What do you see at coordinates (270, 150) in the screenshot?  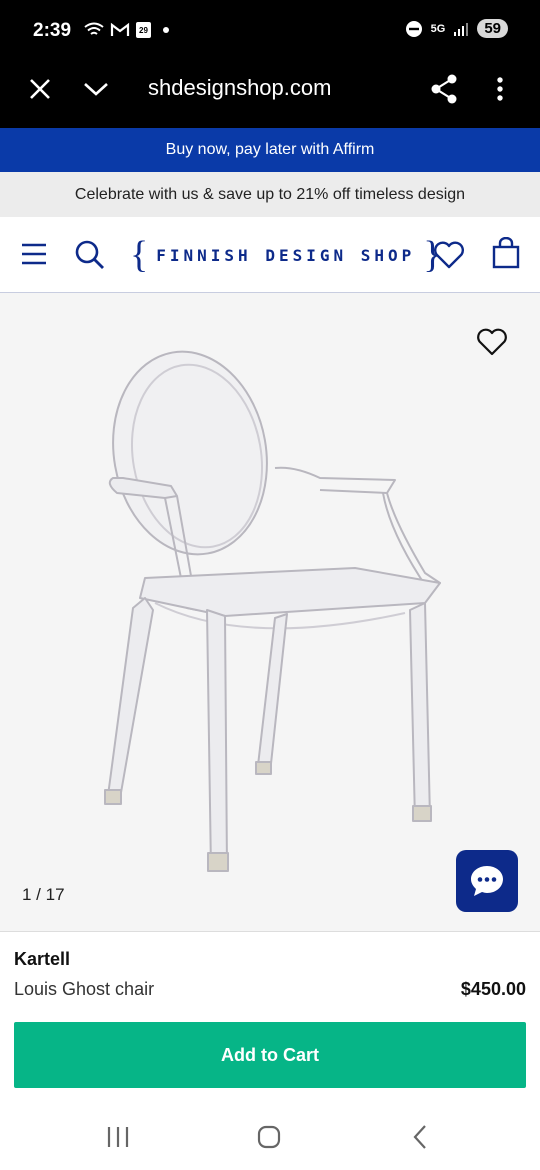 I see `affirm-banner: Buy now, pay later with Affirm` at bounding box center [270, 150].